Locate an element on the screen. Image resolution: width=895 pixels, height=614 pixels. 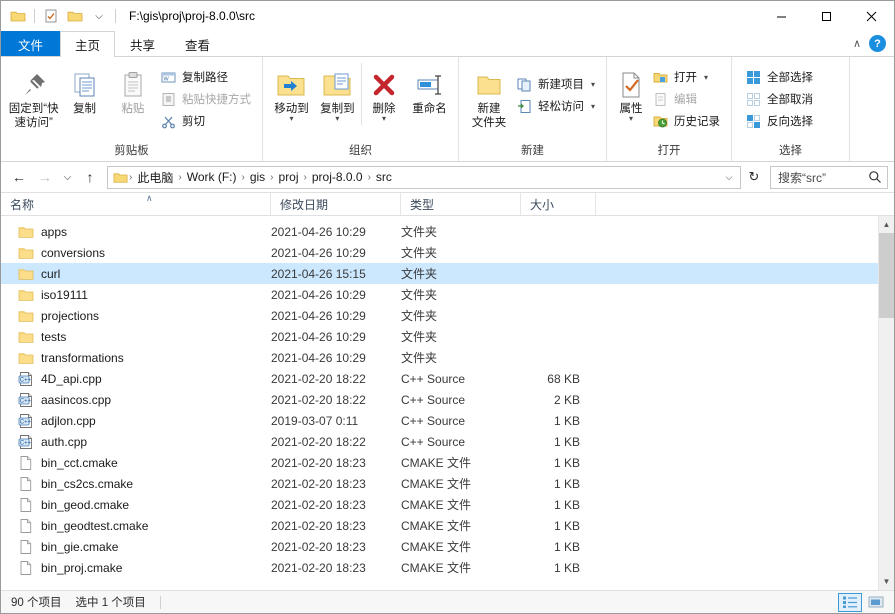
table-row: apps 2021-04-26 10:29 文件夹 is located at coordinates (439, 231).